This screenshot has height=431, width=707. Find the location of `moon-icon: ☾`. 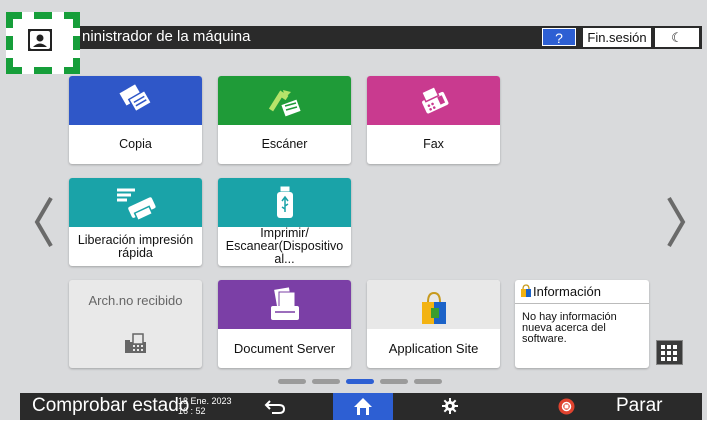

moon-icon: ☾ is located at coordinates (677, 37).